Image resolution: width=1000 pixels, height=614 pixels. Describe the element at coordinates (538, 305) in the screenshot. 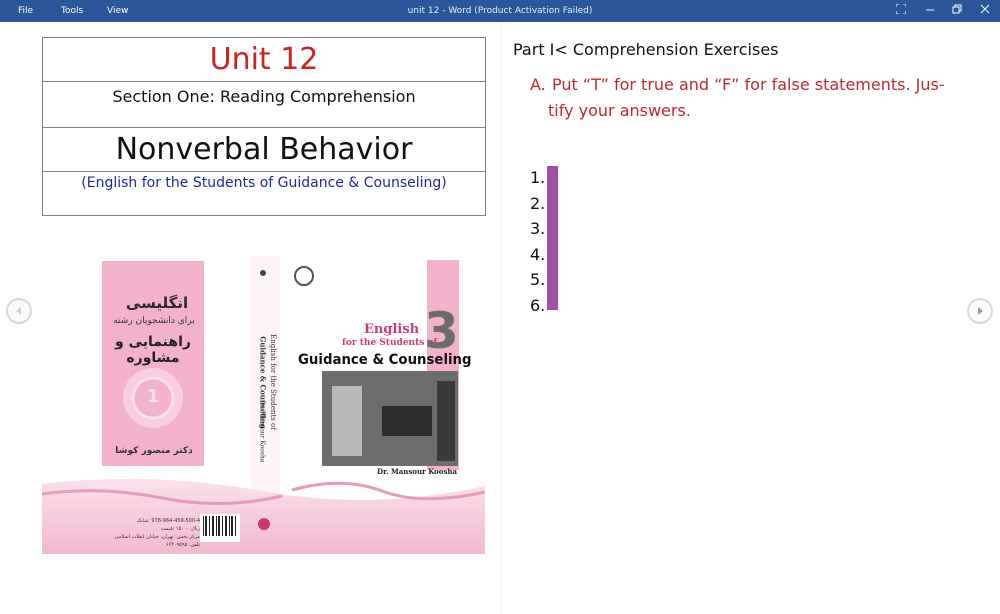

I see `list-item: 6.` at that location.